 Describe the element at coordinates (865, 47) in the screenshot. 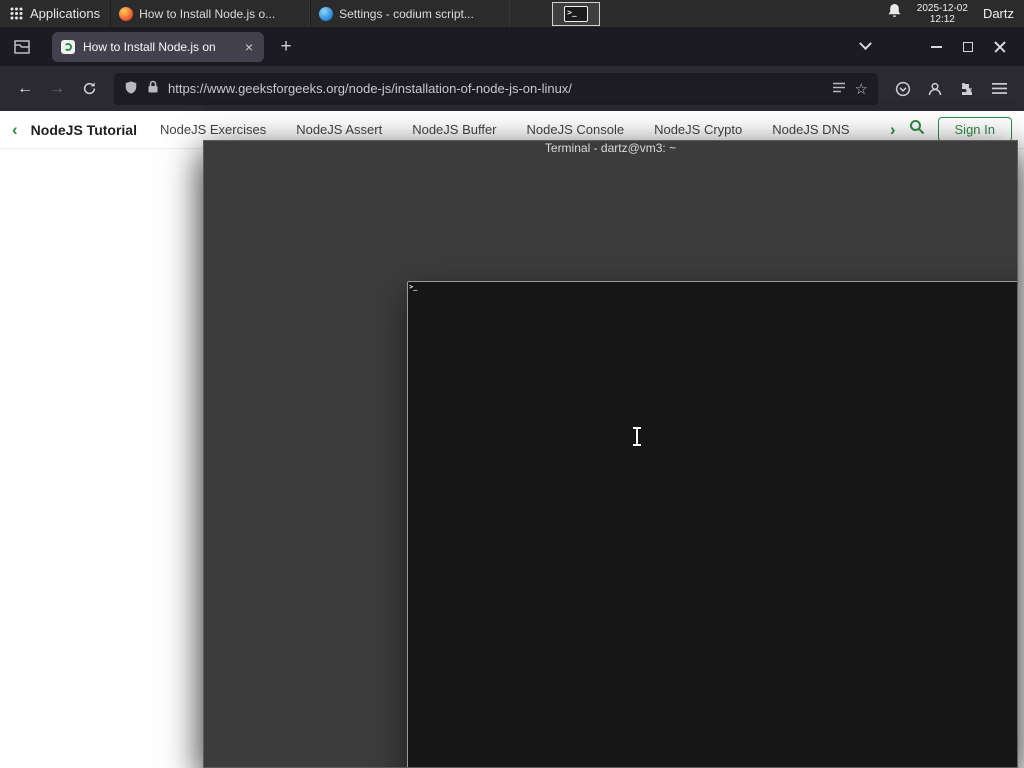

I see `list-all-tabs-icon` at that location.